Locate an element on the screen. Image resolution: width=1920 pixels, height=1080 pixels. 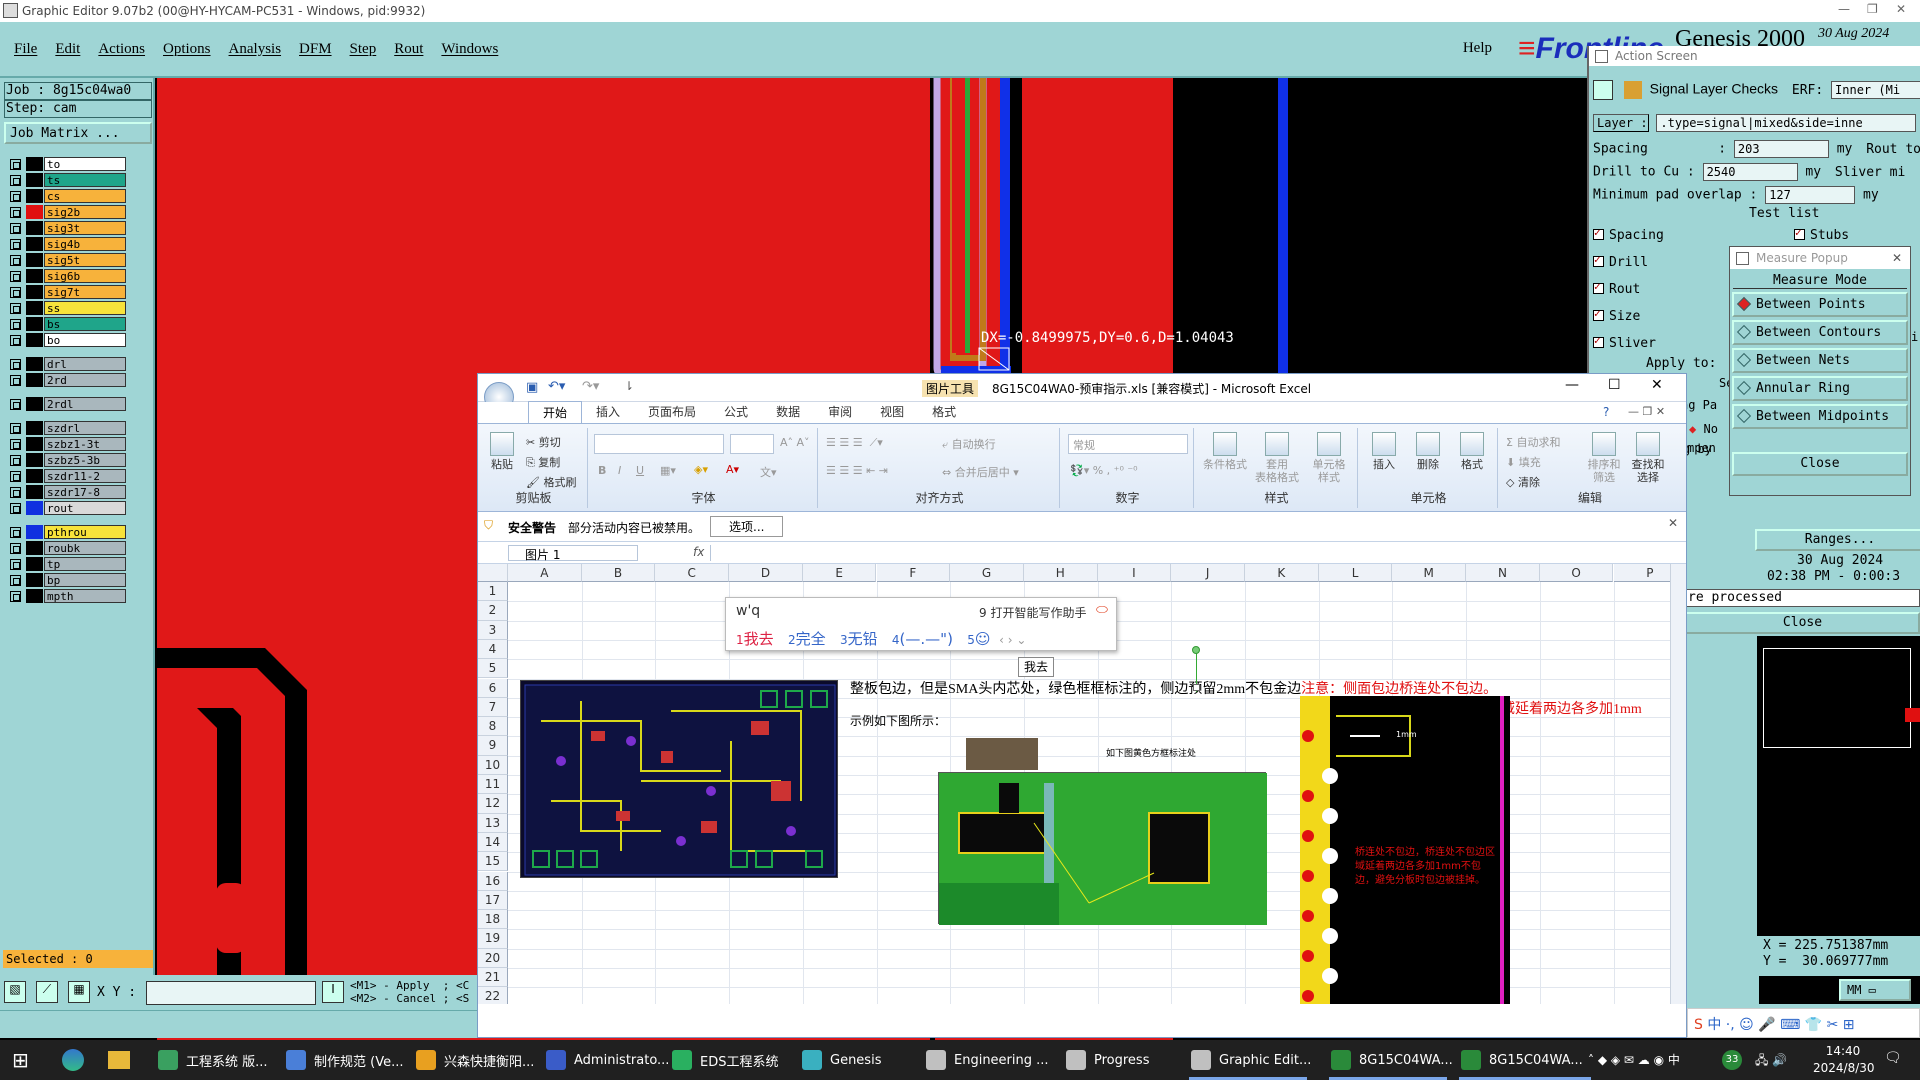
column-header: L is located at coordinates (1355, 573).